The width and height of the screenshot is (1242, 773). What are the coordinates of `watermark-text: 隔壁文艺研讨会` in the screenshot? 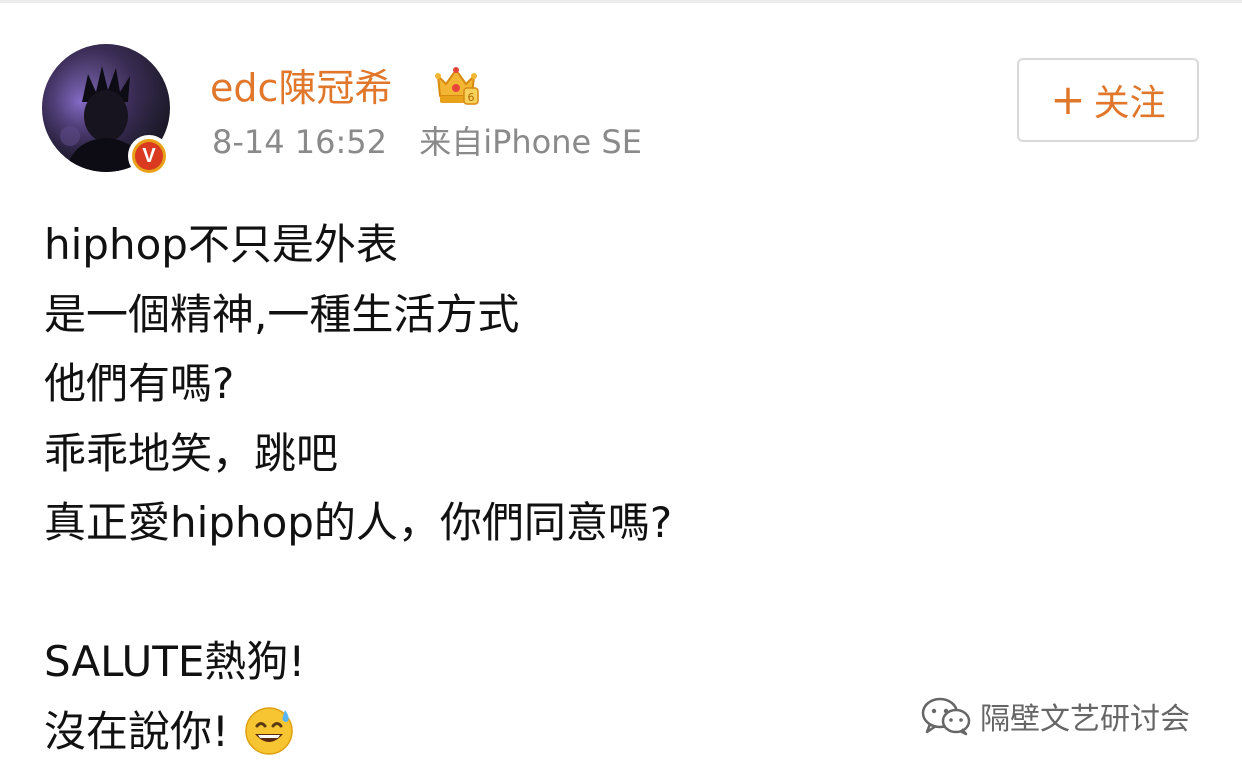 It's located at (1085, 719).